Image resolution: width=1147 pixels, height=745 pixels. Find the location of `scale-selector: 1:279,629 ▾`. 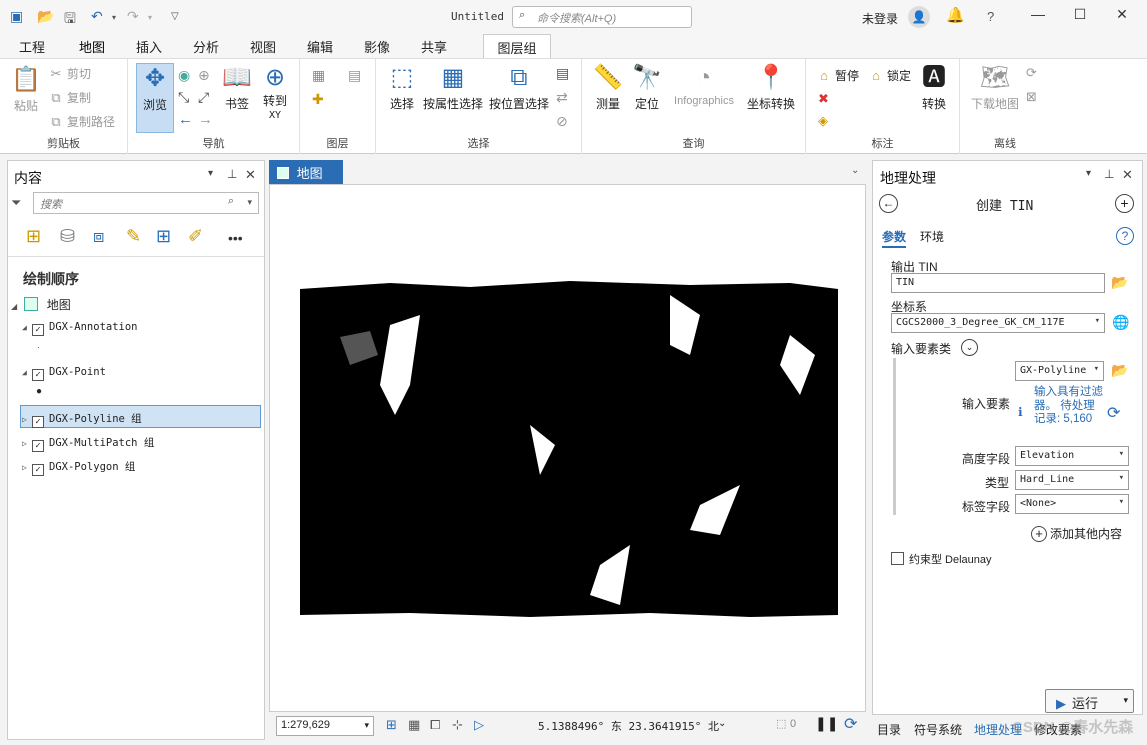

scale-selector: 1:279,629 ▾ is located at coordinates (325, 726).